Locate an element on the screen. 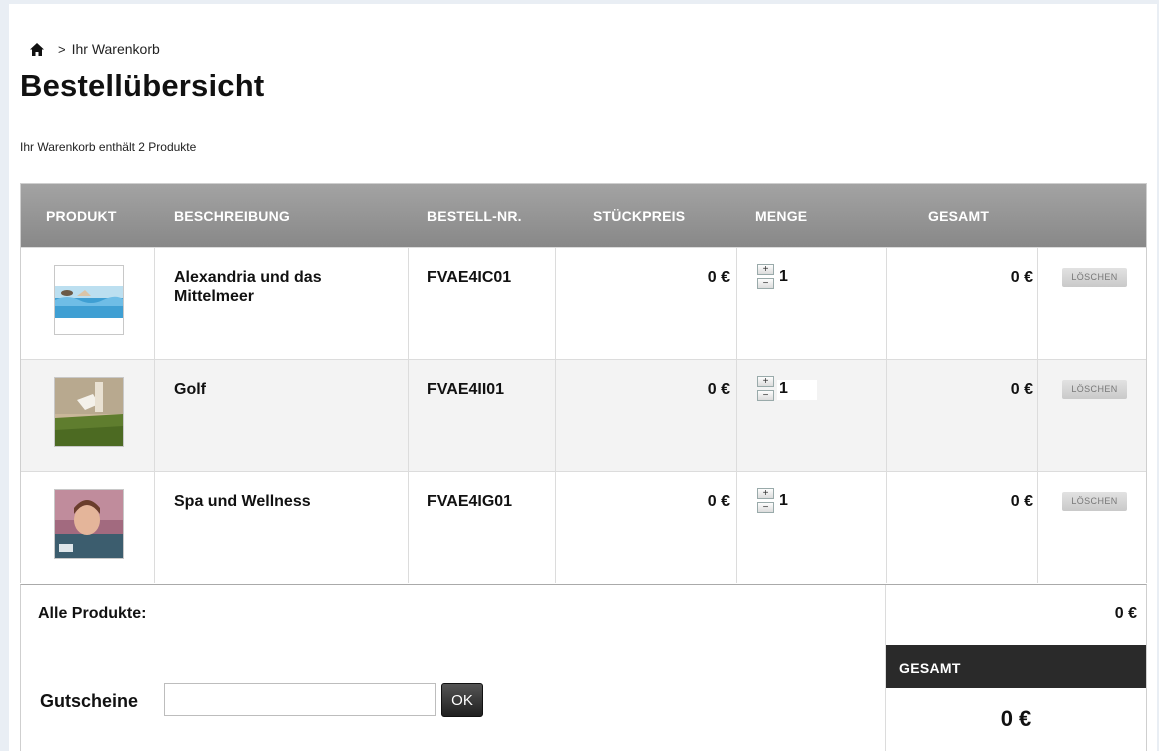 The image size is (1159, 751). breadcrumb: > Ihr Warenkorb is located at coordinates (95, 49).